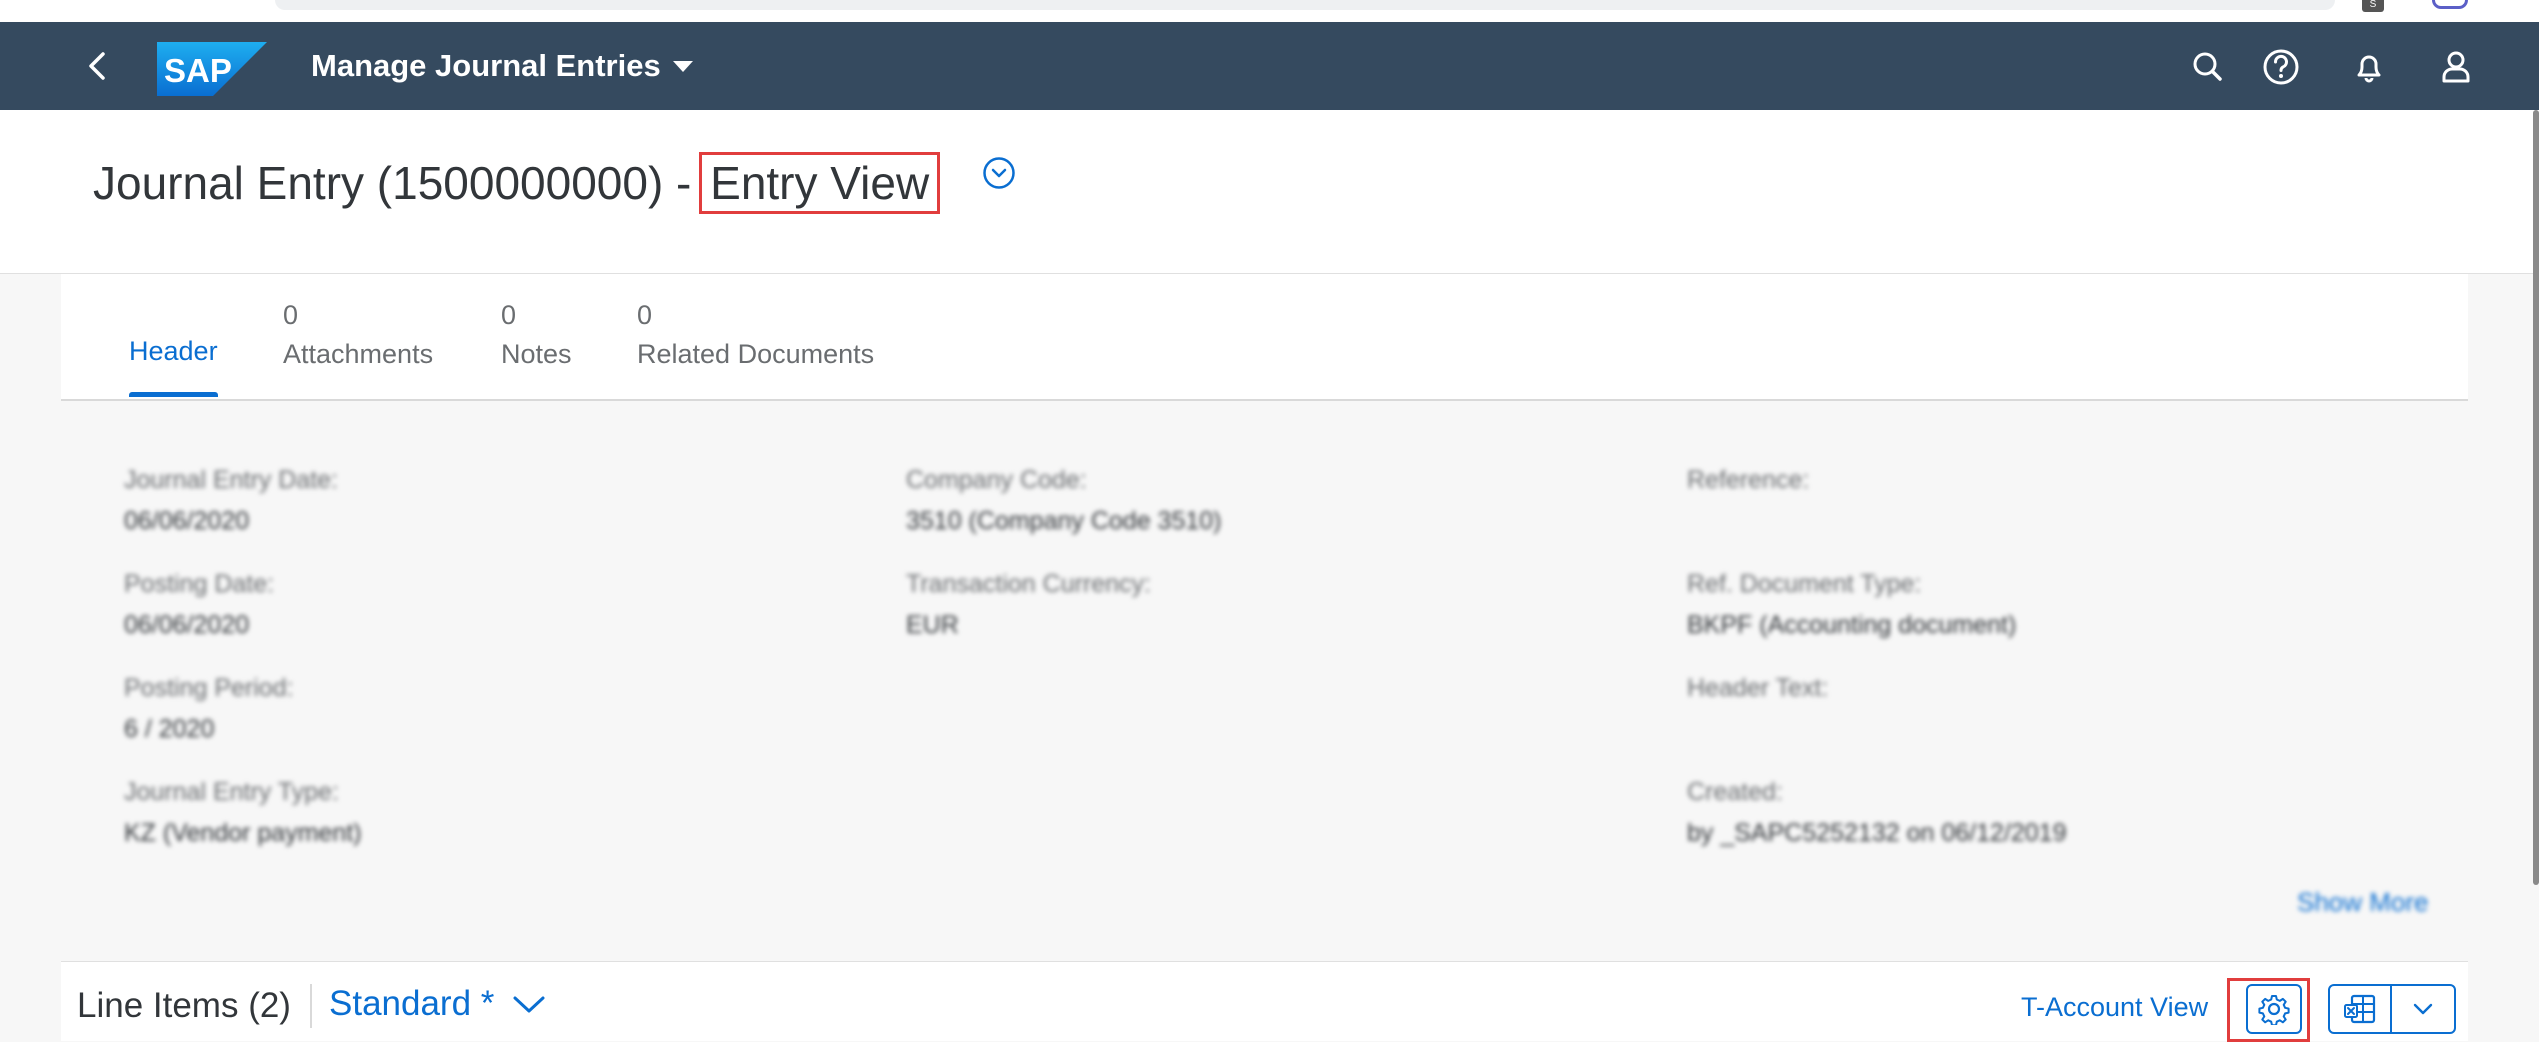 The image size is (2539, 1042). I want to click on bell-icon, so click(2369, 69).